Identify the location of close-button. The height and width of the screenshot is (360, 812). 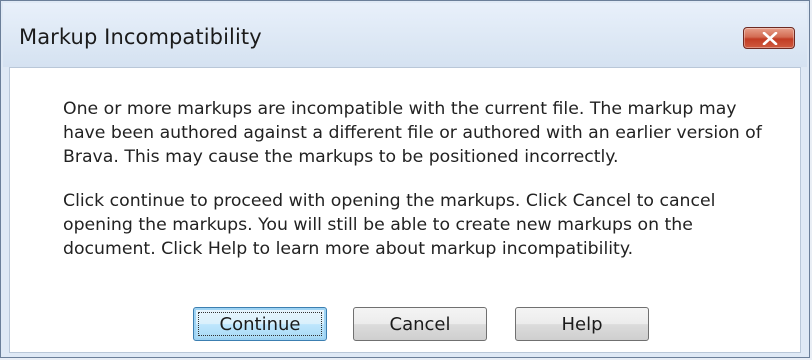
(769, 38).